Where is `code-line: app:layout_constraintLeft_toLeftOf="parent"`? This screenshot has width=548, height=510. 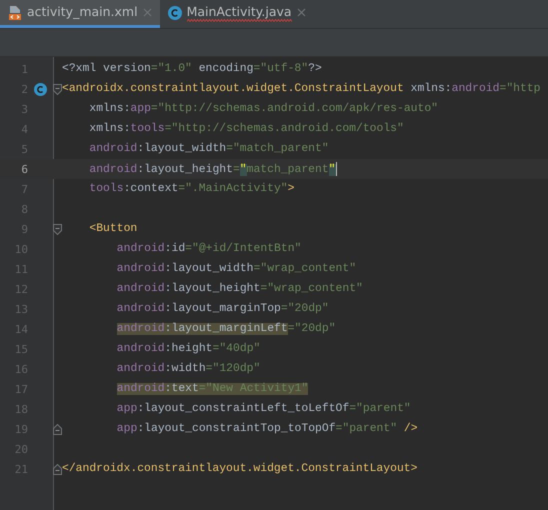 code-line: app:layout_constraintLeft_toLeftOf="parent" is located at coordinates (263, 409).